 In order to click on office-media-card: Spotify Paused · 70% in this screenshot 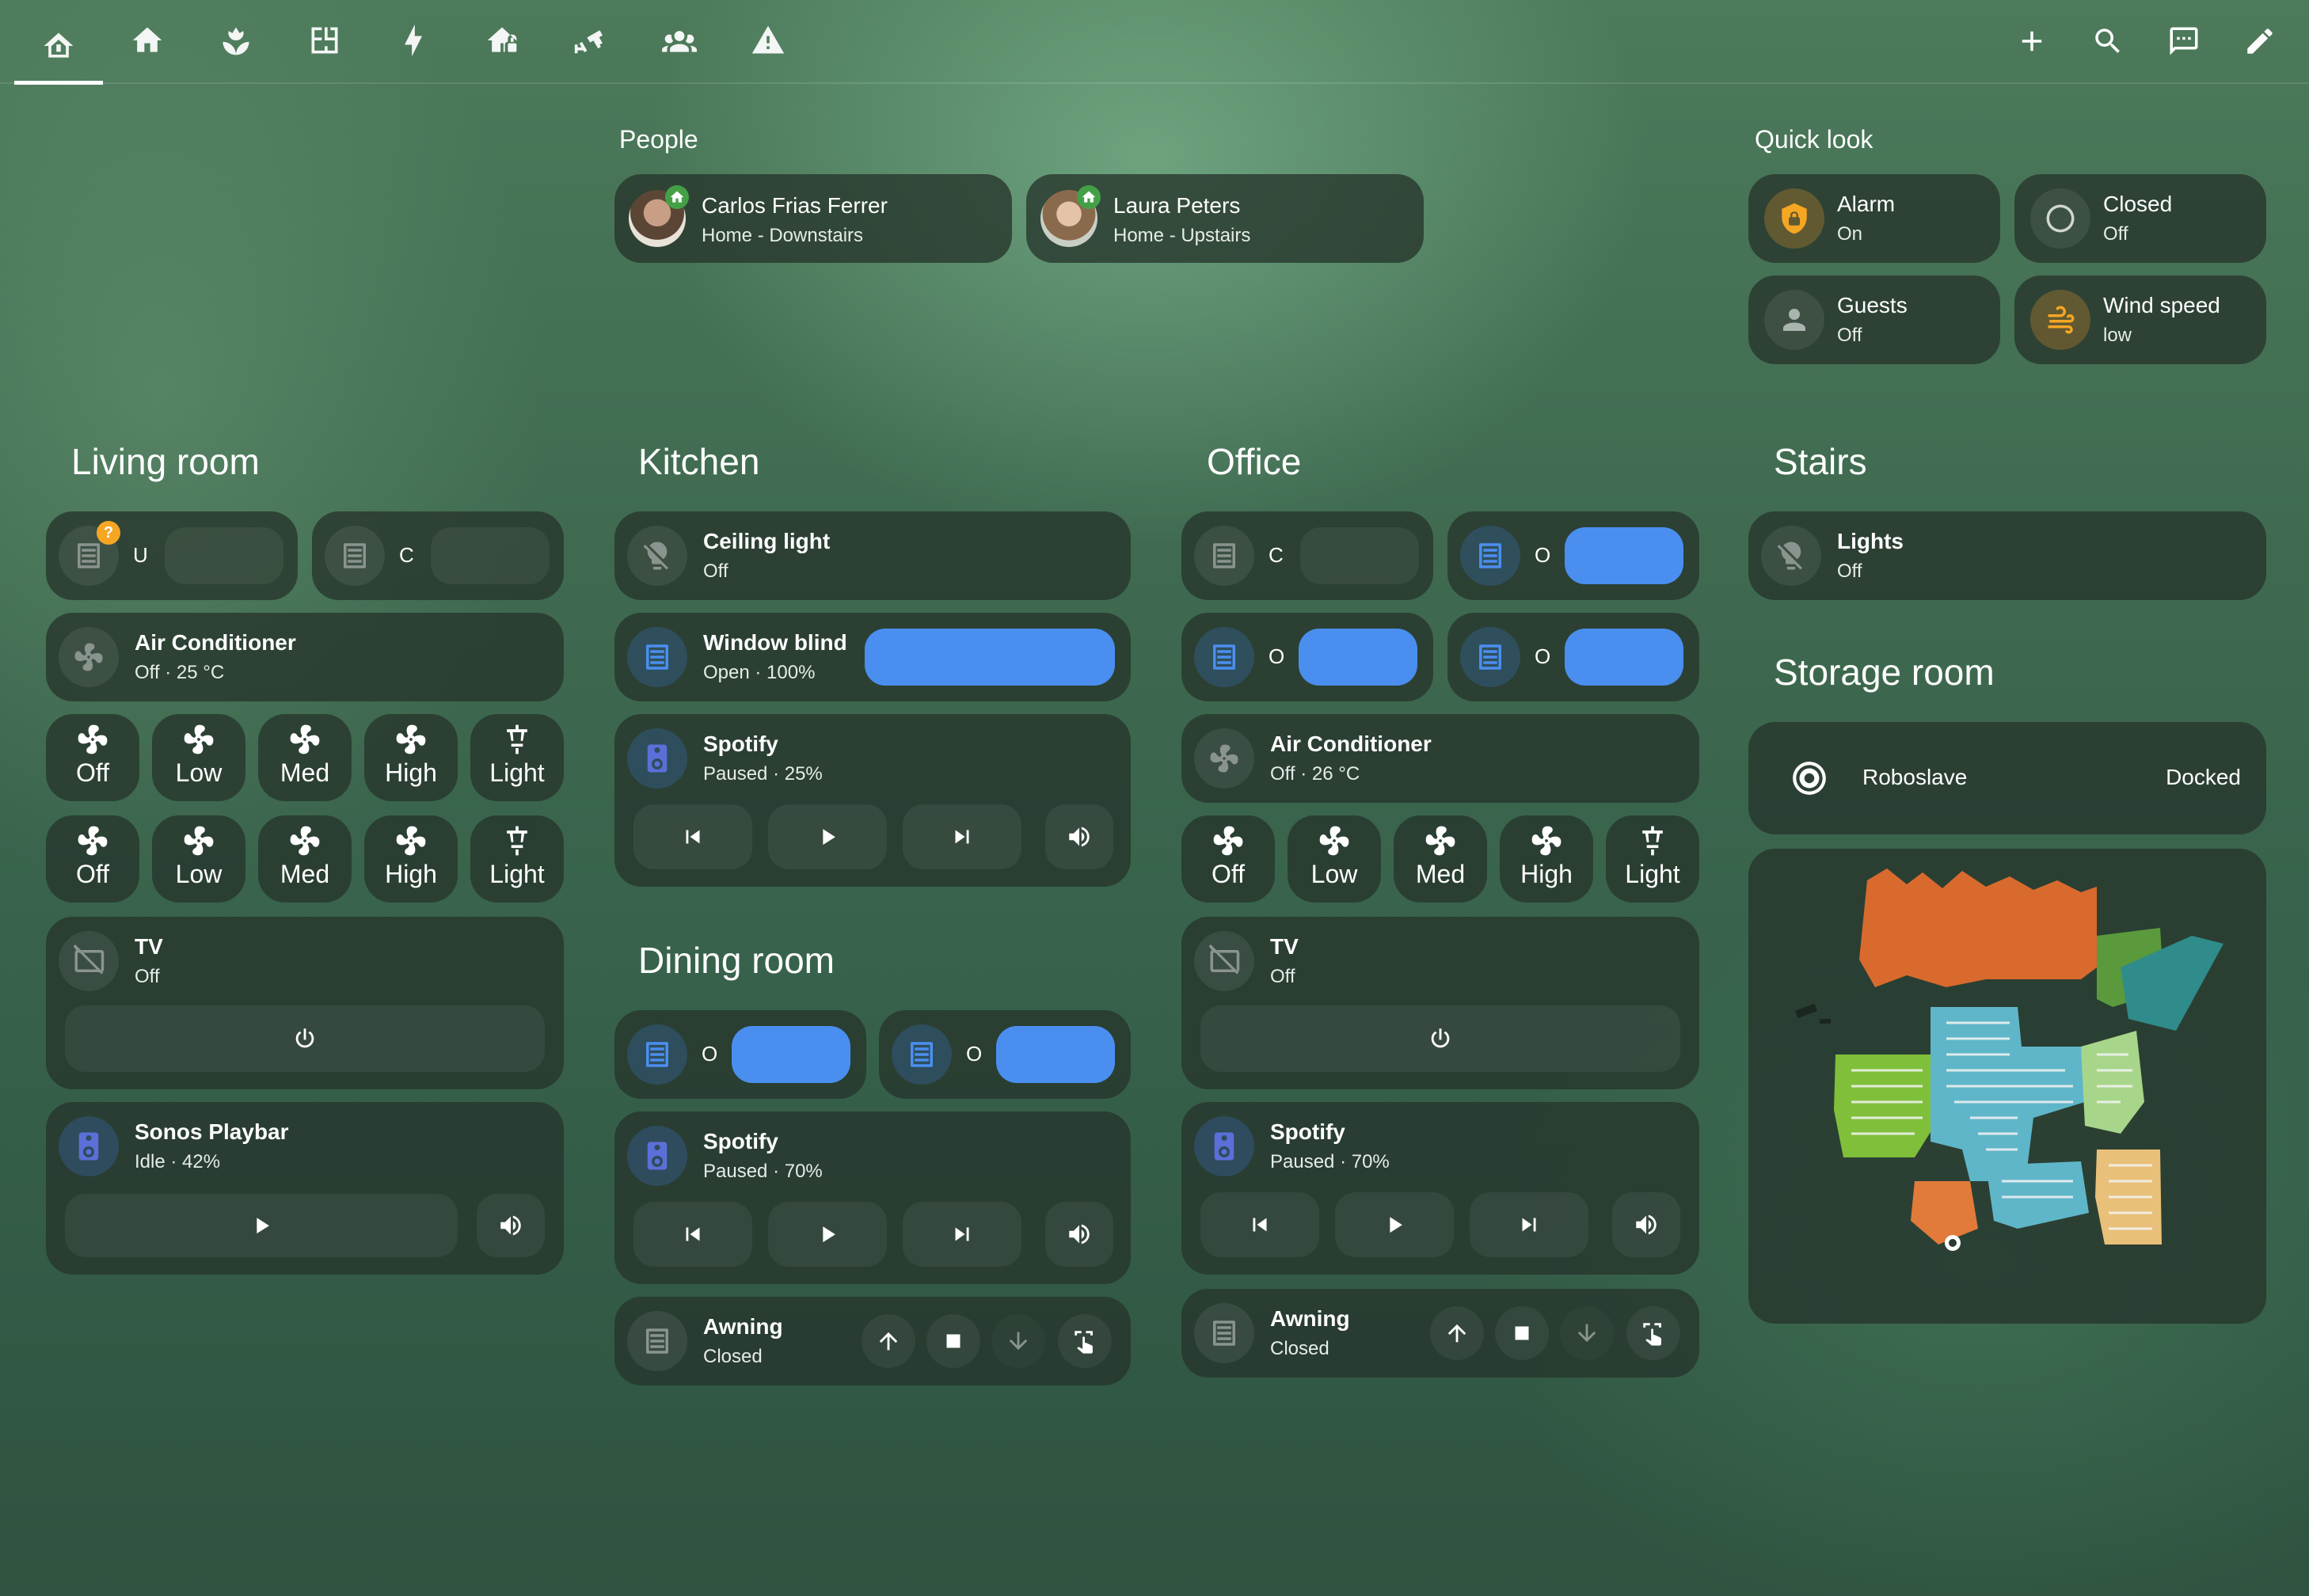, I will do `click(1440, 1188)`.